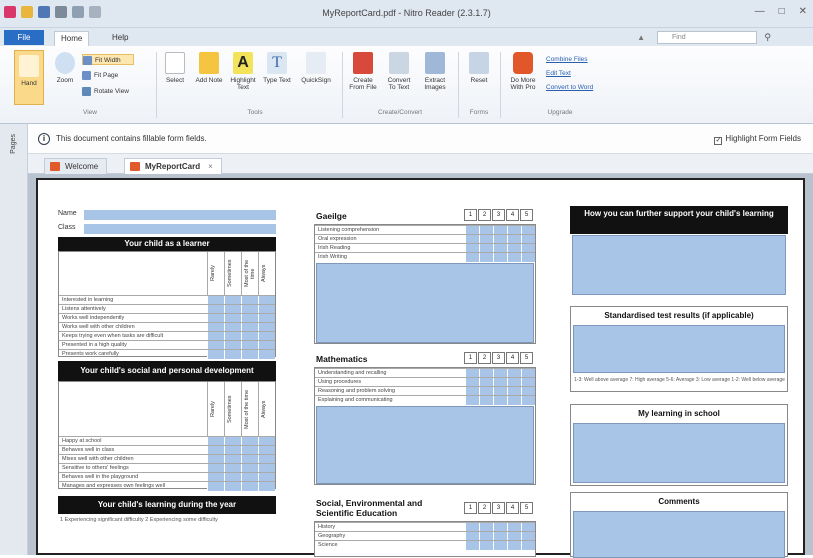 This screenshot has width=813, height=558. I want to click on pages-panel-label: Pages, so click(13, 144).